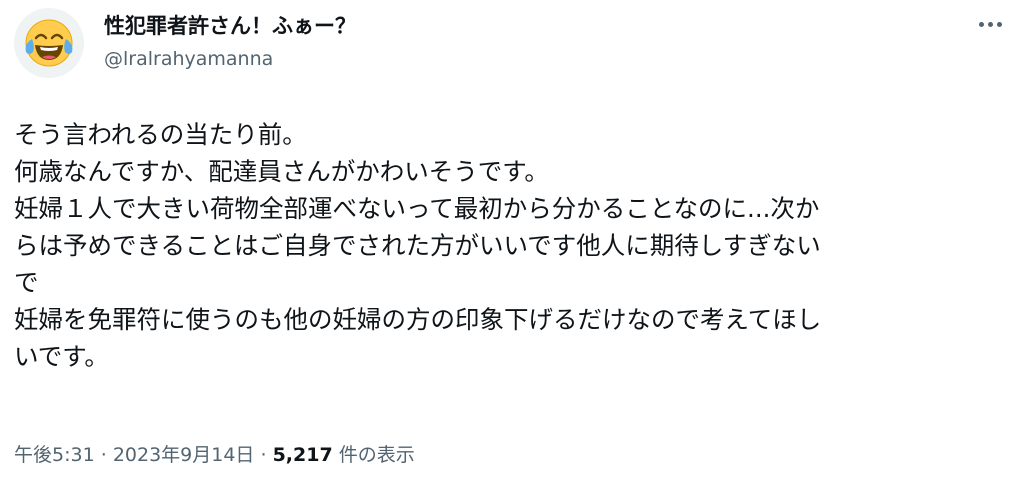  I want to click on tweet-text-line: いです。, so click(61, 356).